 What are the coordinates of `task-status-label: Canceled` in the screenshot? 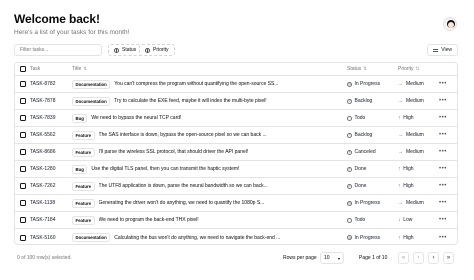 It's located at (365, 152).